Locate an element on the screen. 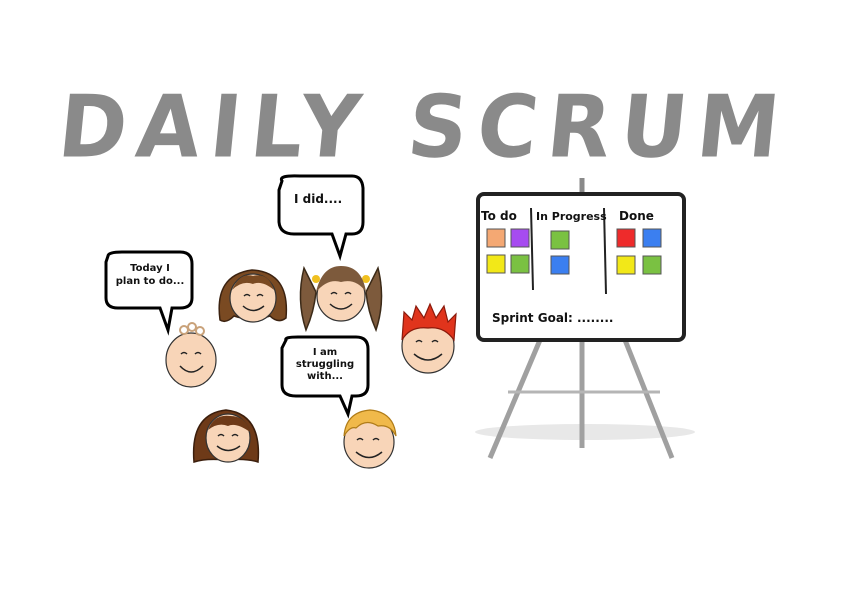  column-header-done: Done is located at coordinates (636, 216).